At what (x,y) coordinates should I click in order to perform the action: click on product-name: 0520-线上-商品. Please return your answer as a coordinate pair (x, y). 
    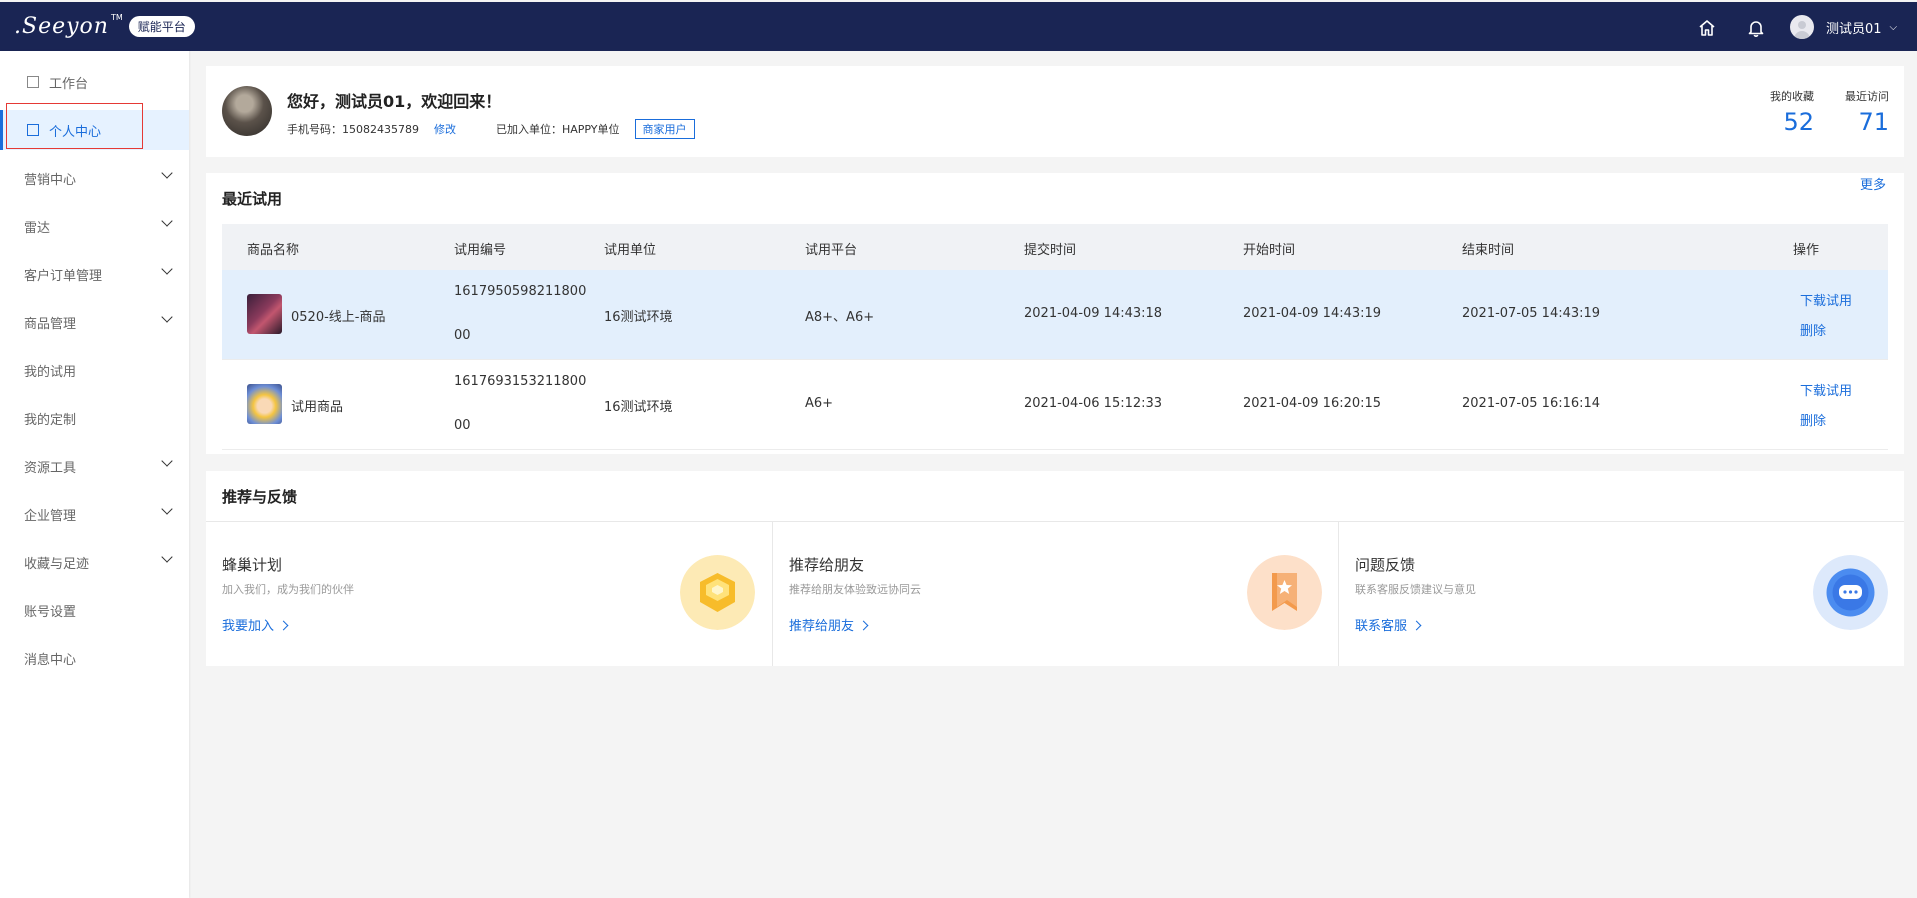
    Looking at the image, I should click on (338, 317).